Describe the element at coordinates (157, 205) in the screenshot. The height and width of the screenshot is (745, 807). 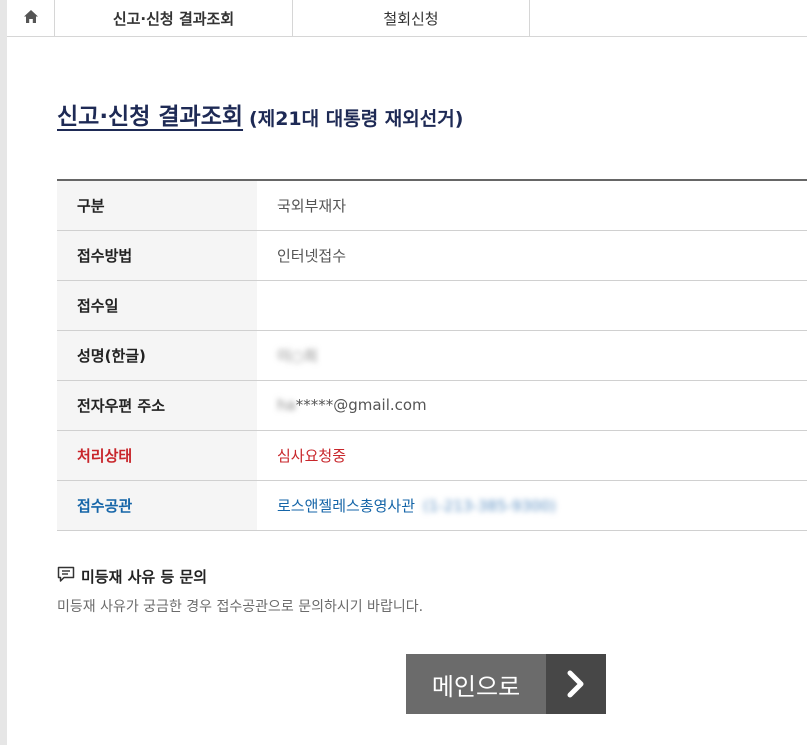
I see `row-label-category: 구분` at that location.